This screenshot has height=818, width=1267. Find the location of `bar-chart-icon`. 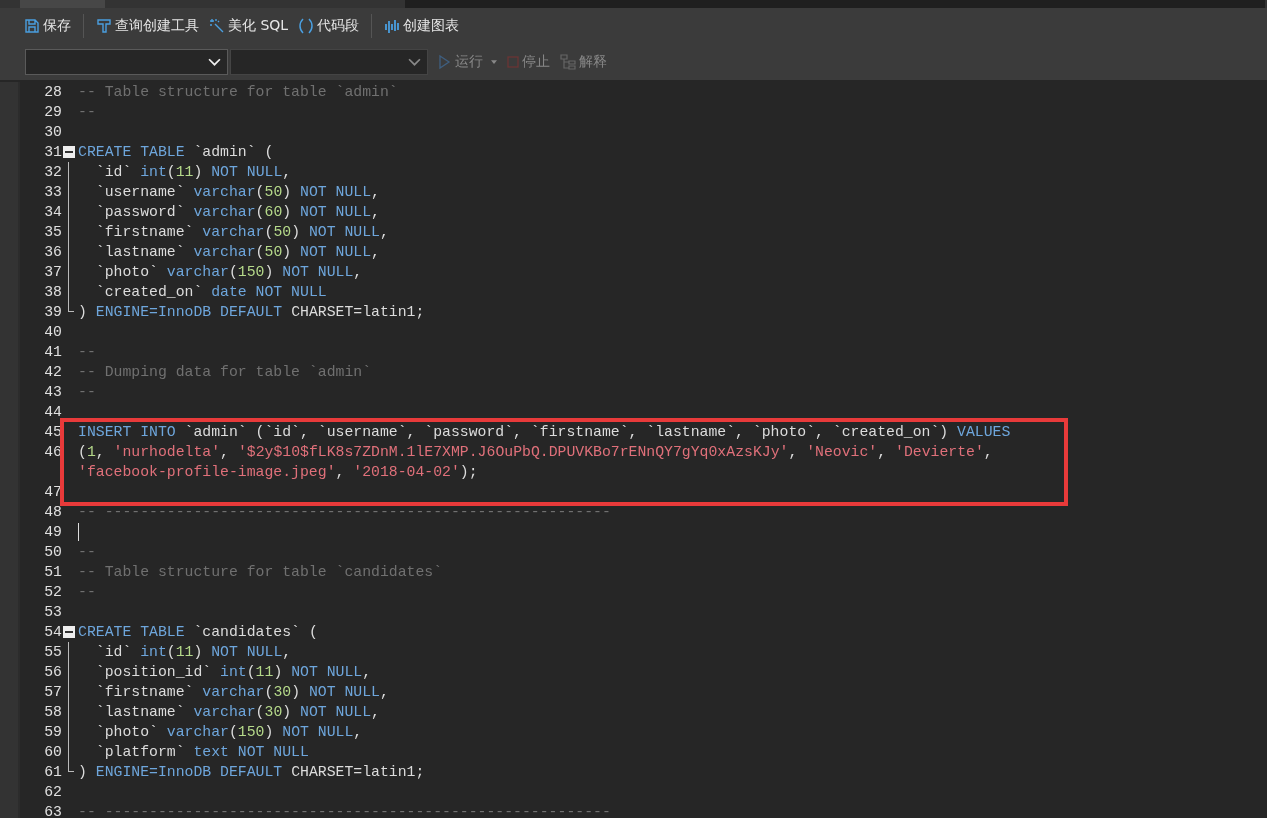

bar-chart-icon is located at coordinates (392, 26).